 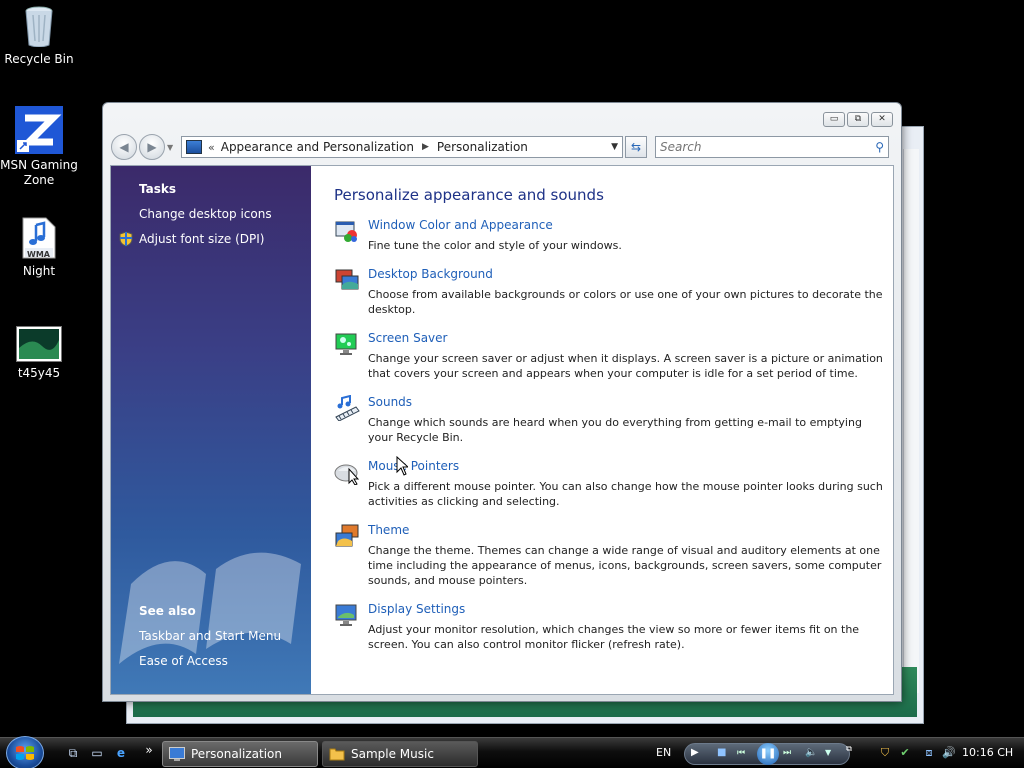 I want to click on media-player-toolbar: ▶ ■ ⏮ ❚❚ ⏭ 🔈 ▼, so click(x=767, y=754).